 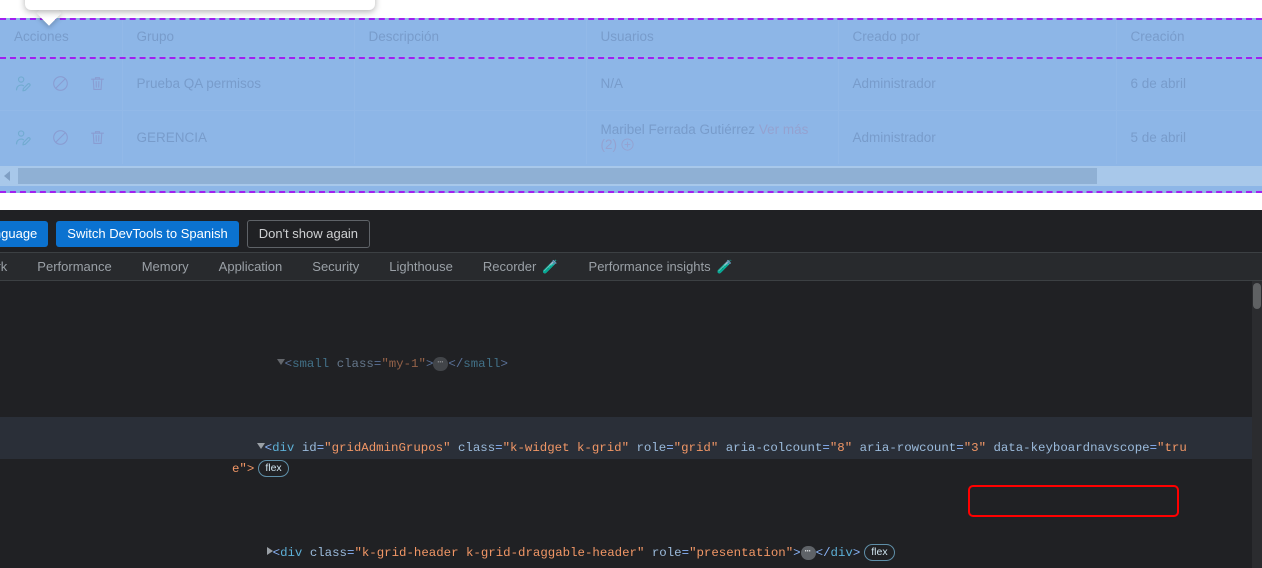 I want to click on column-header-usuarios: Usuarios, so click(x=712, y=37).